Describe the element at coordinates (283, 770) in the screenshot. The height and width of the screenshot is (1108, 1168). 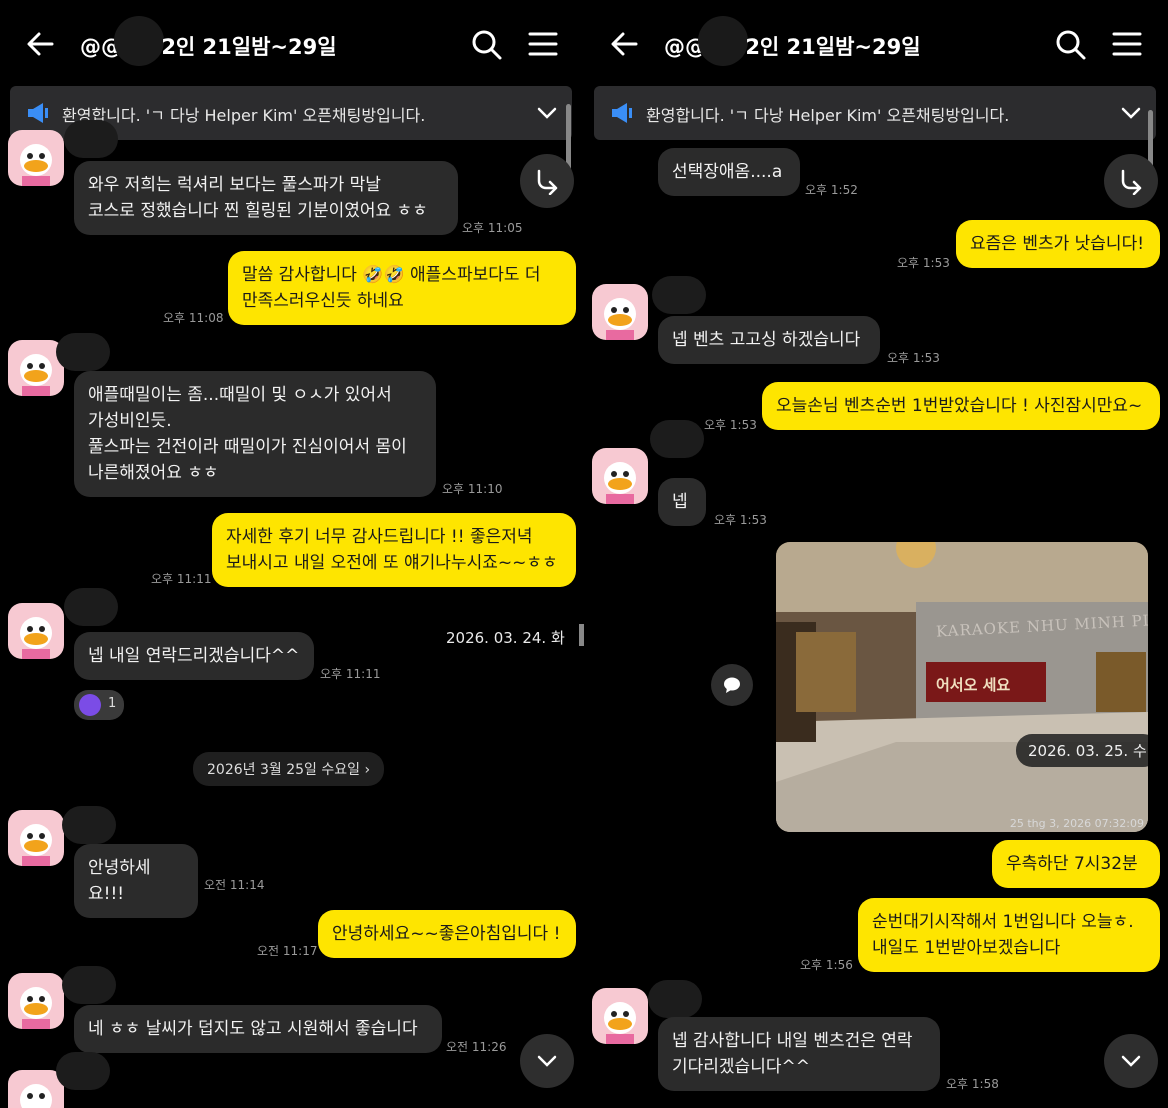
I see `date-divider-label: 2026년 3월 25일 수요일` at that location.